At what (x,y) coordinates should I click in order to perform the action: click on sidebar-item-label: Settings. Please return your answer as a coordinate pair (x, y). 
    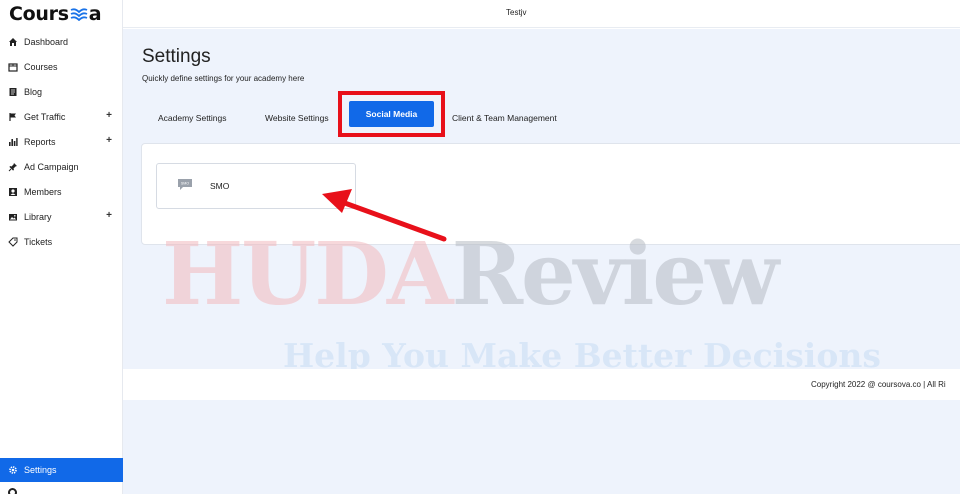
    Looking at the image, I should click on (40, 470).